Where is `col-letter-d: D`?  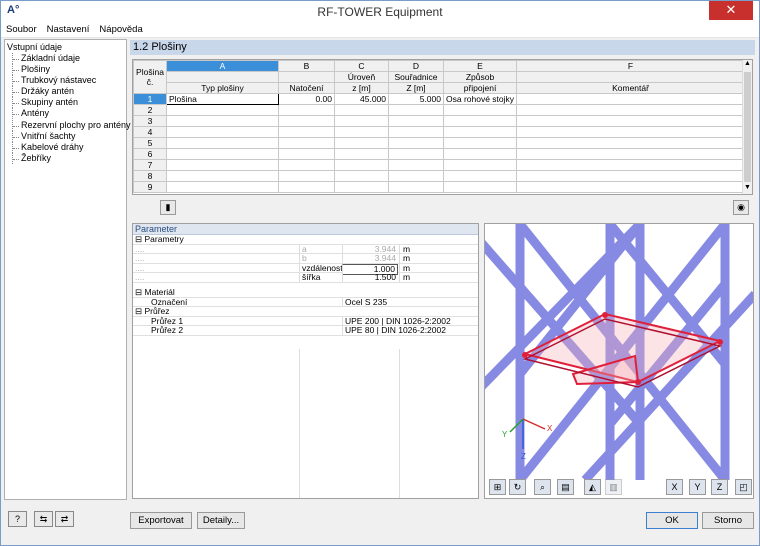 col-letter-d: D is located at coordinates (416, 66).